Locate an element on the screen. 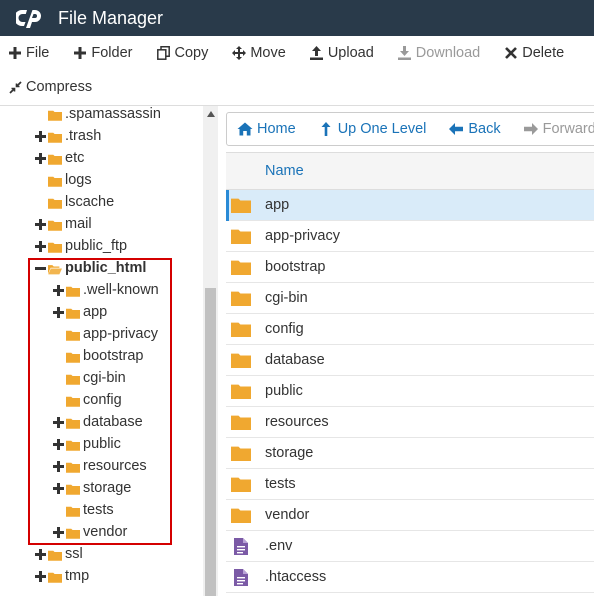  tree-item-label: bootstrap is located at coordinates (113, 356).